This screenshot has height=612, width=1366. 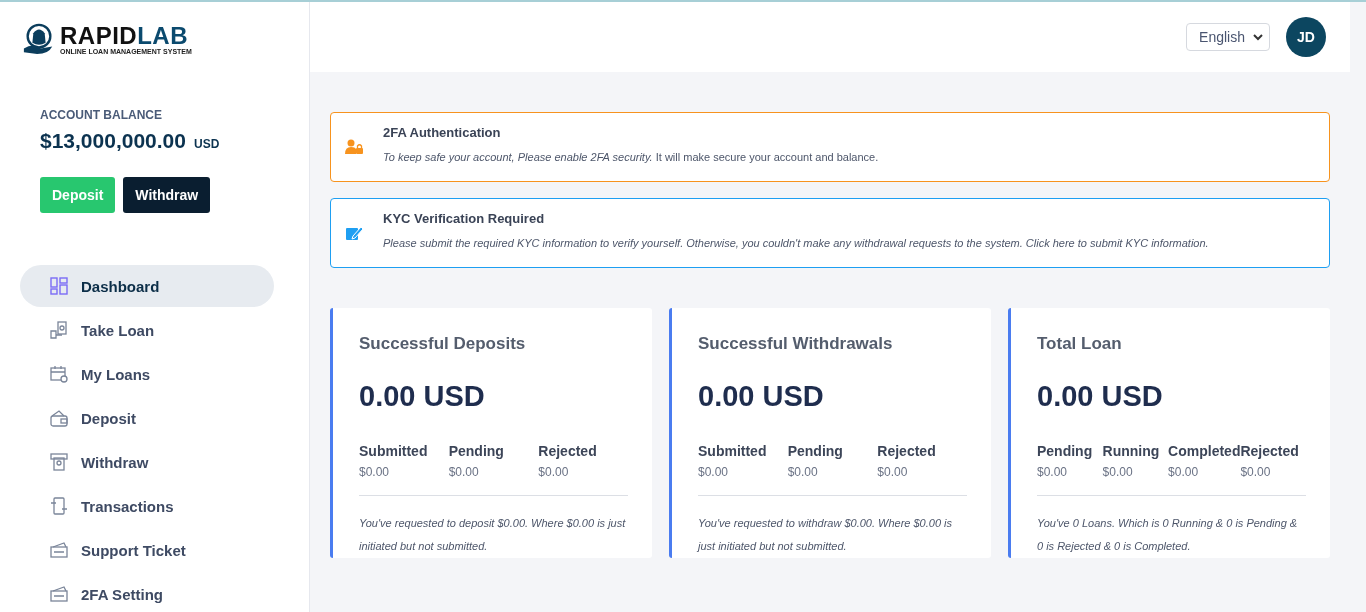 What do you see at coordinates (826, 535) in the screenshot?
I see `card-note: You've requested to withdraw $0.00. Where $0.00 is just initiated but not submitted.` at bounding box center [826, 535].